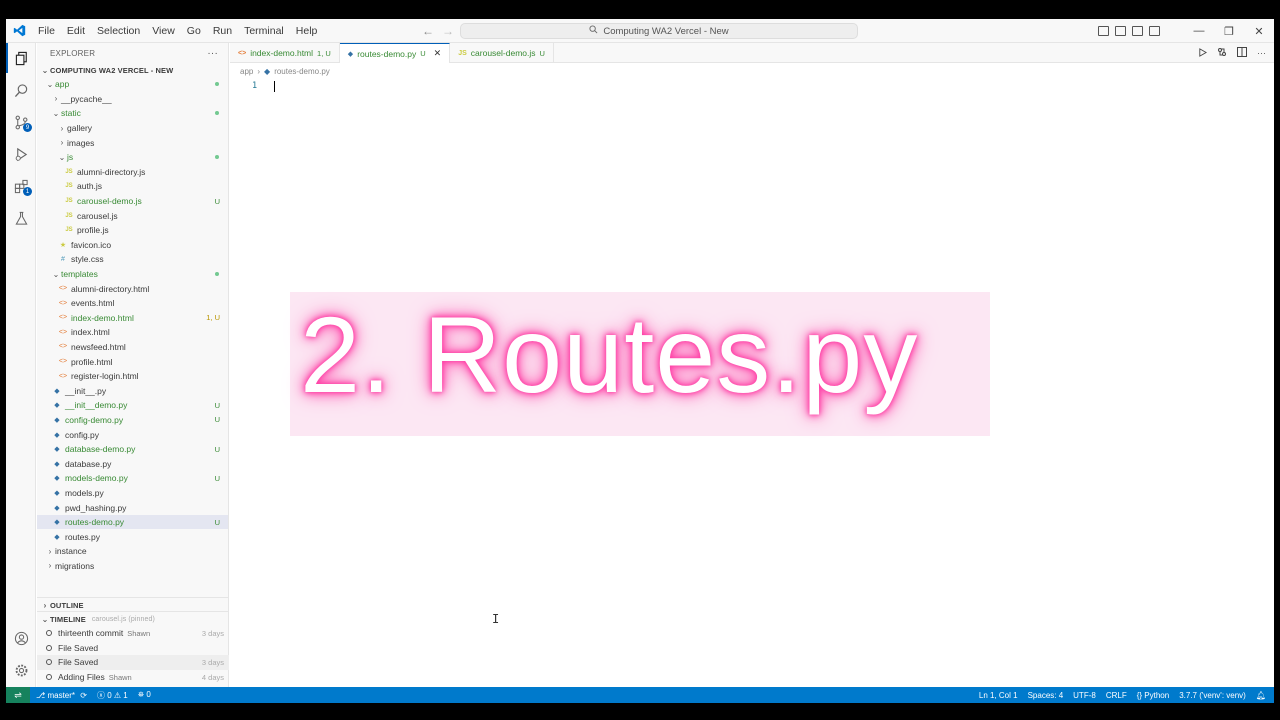 The width and height of the screenshot is (1280, 720). I want to click on timeline-item: Adding Files Shawn 4 days, so click(133, 677).